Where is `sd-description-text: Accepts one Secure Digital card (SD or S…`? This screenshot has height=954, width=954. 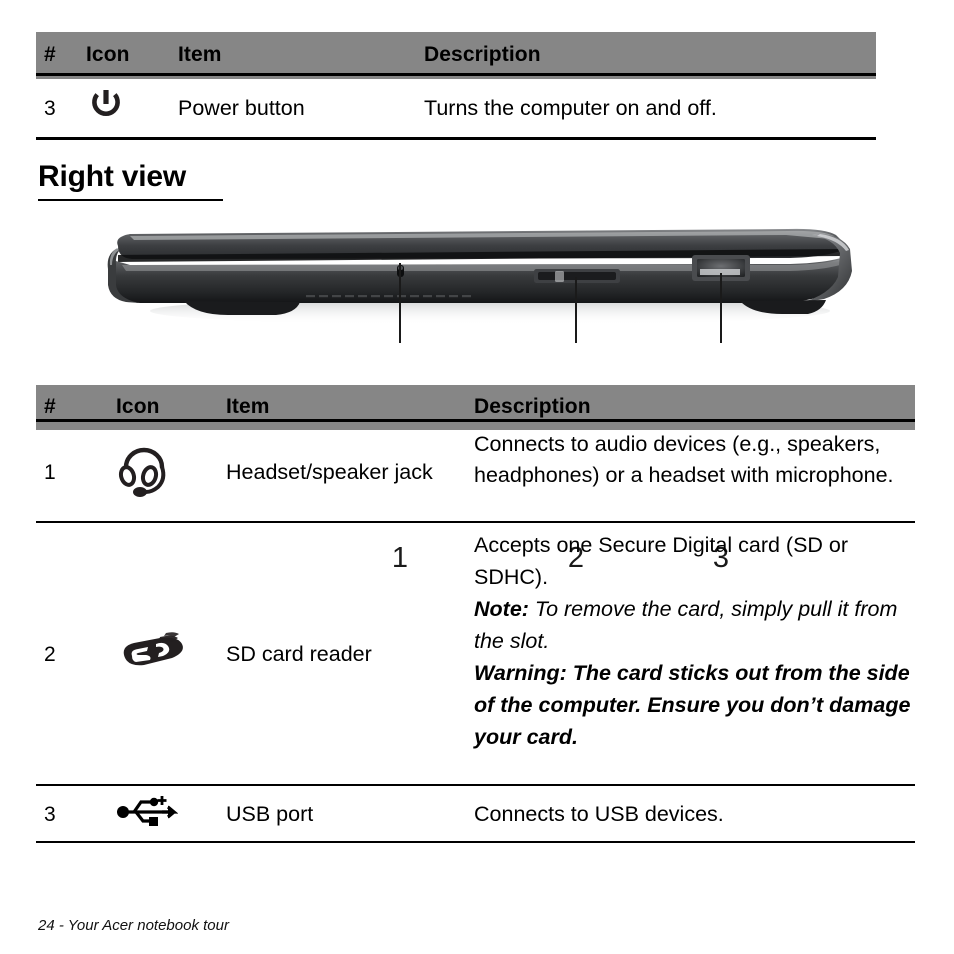
sd-description-text: Accepts one Secure Digital card (SD or S… is located at coordinates (661, 561).